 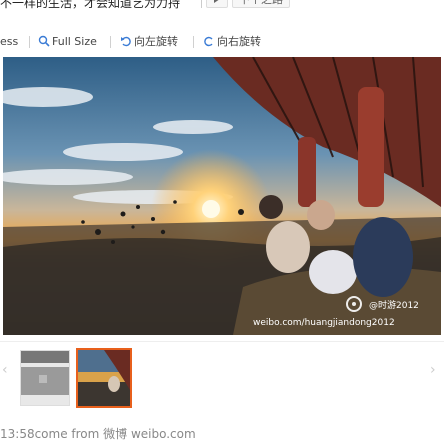 I want to click on thumbnail-image, so click(x=104, y=378).